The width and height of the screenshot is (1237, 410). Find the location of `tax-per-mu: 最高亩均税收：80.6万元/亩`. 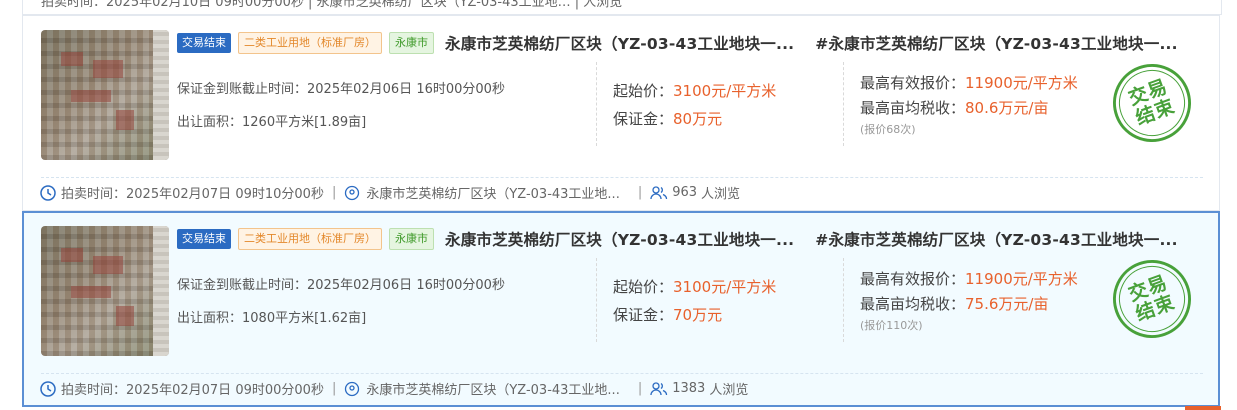

tax-per-mu: 最高亩均税收：80.6万元/亩 is located at coordinates (954, 108).